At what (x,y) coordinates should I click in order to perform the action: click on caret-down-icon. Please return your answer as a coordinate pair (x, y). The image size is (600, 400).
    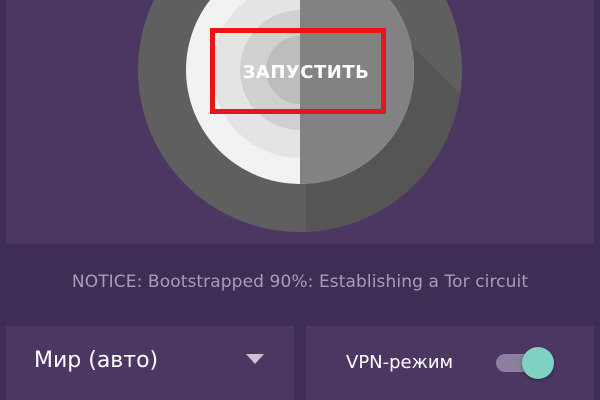
    Looking at the image, I should click on (255, 359).